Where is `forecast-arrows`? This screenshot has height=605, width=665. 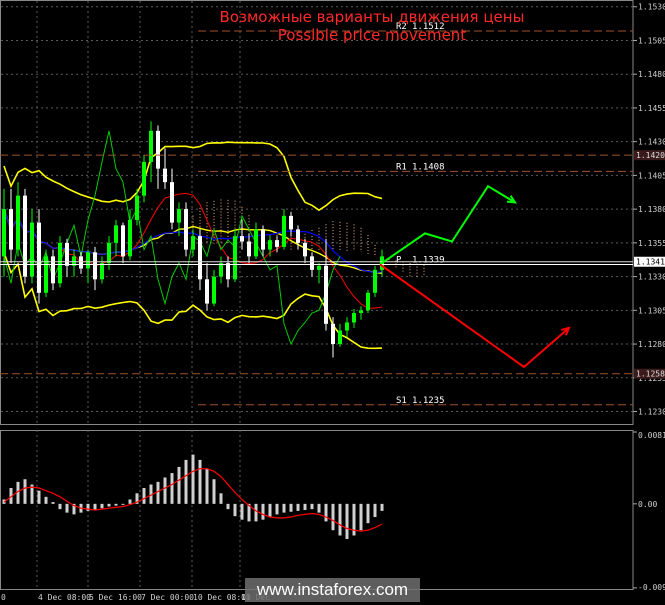
forecast-arrows is located at coordinates (475, 276).